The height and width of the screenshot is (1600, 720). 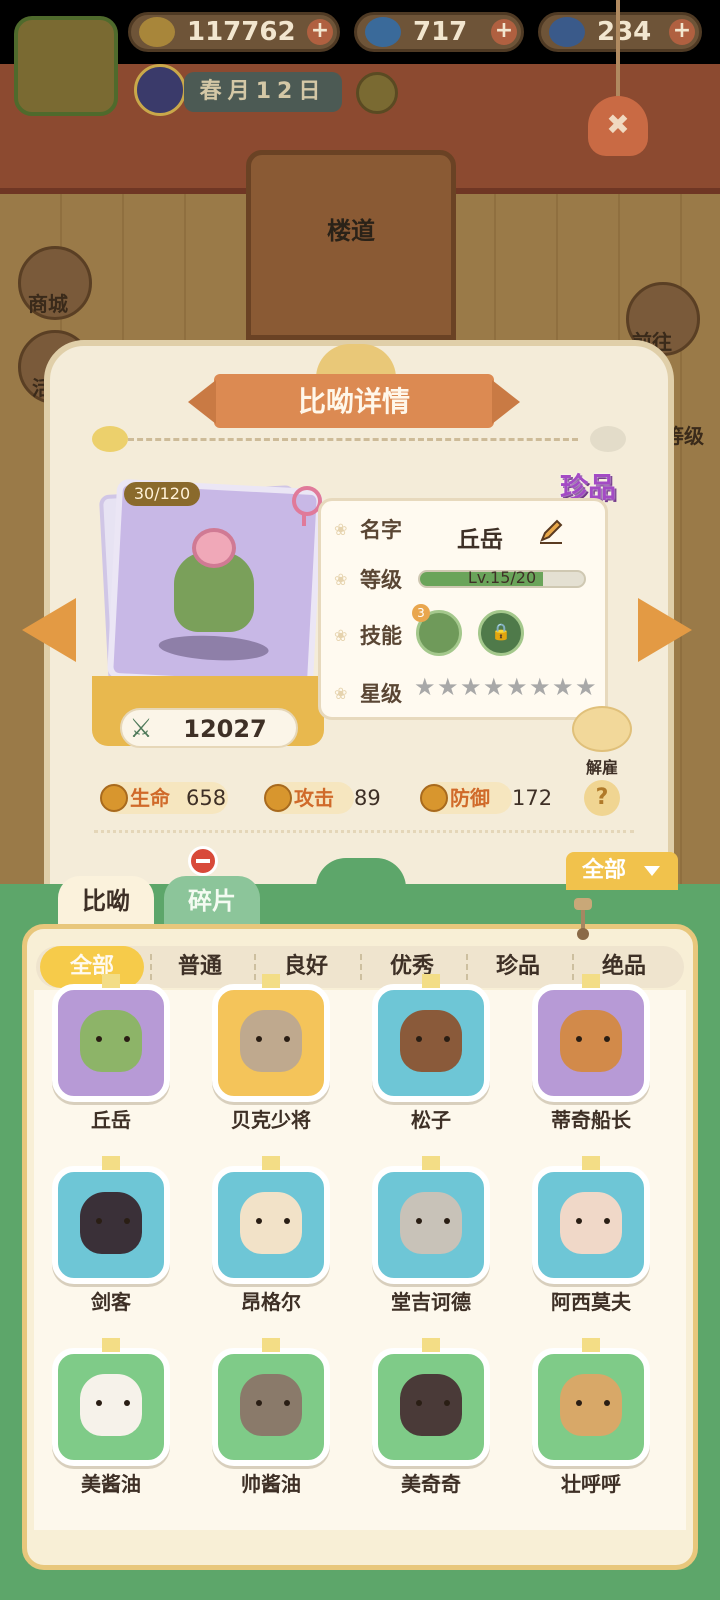 I want to click on pencil-edit-icon, so click(x=551, y=531).